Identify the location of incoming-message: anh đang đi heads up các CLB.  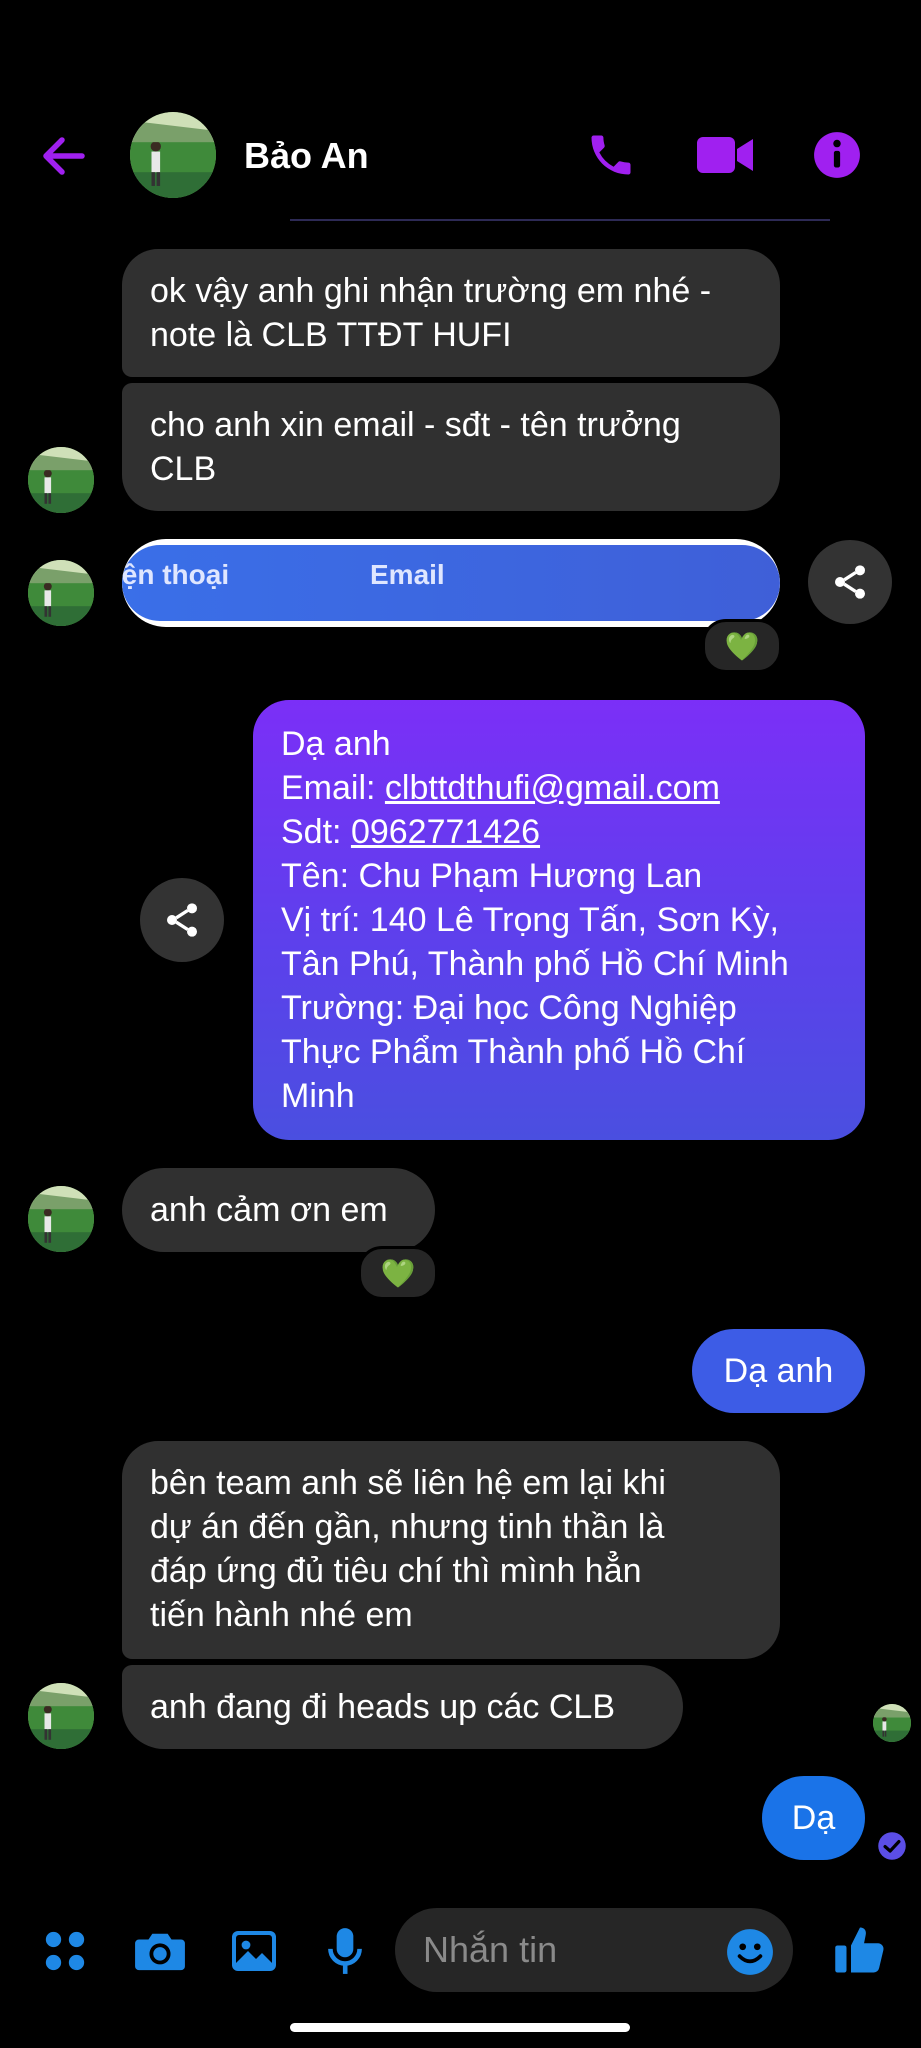
(402, 1707).